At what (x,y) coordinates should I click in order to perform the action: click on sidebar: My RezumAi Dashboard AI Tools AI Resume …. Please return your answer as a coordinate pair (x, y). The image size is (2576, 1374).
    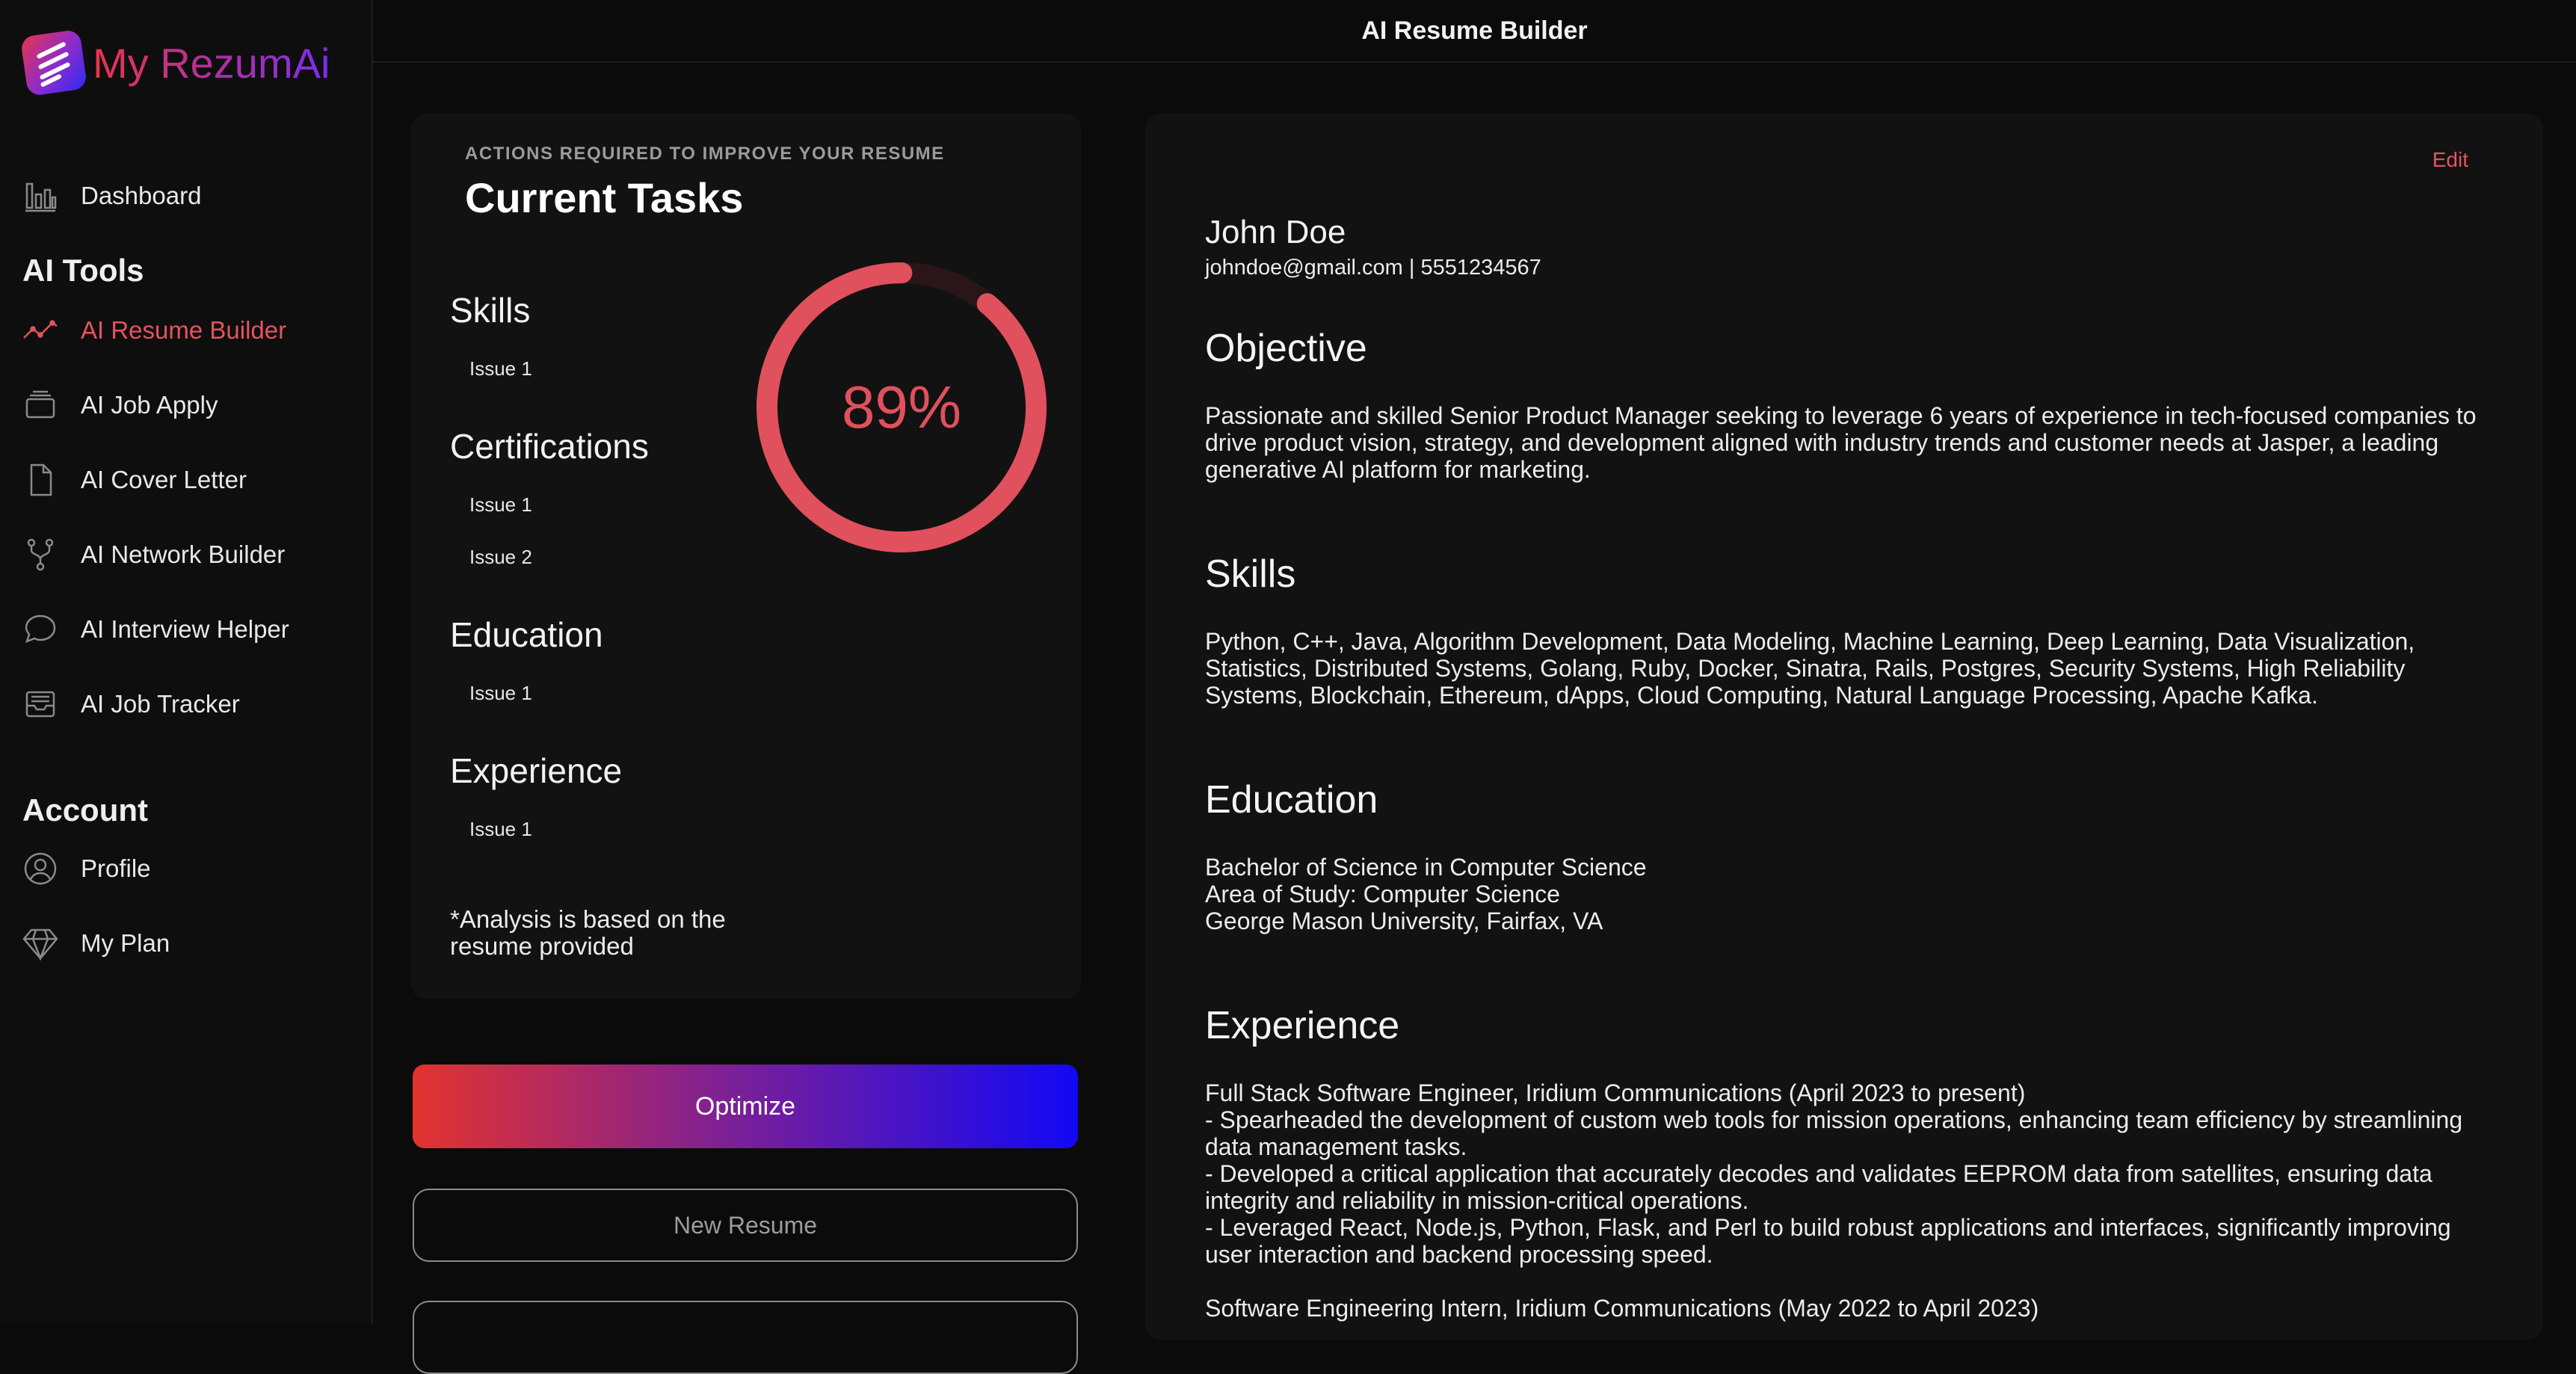
    Looking at the image, I should click on (186, 662).